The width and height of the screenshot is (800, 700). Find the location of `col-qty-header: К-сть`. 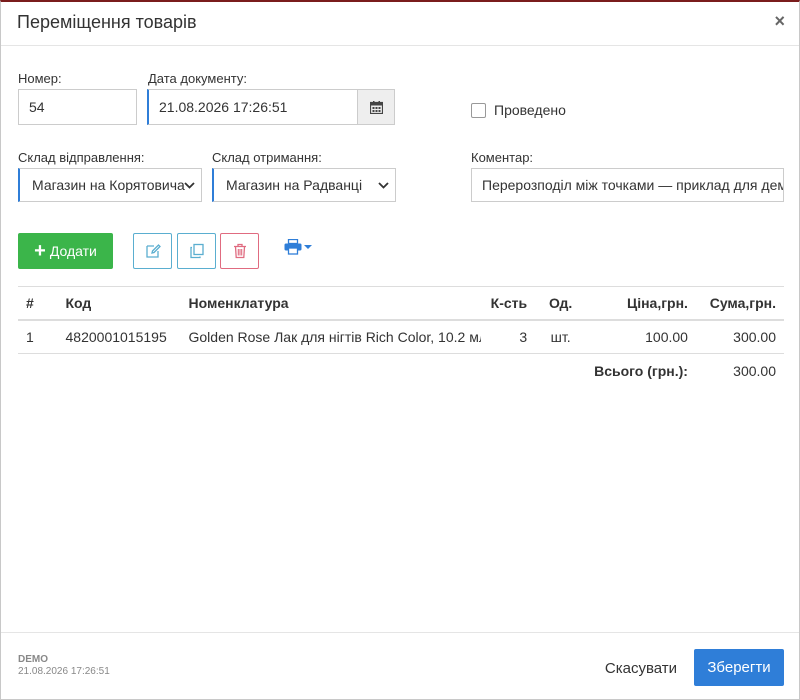

col-qty-header: К-сть is located at coordinates (508, 303).